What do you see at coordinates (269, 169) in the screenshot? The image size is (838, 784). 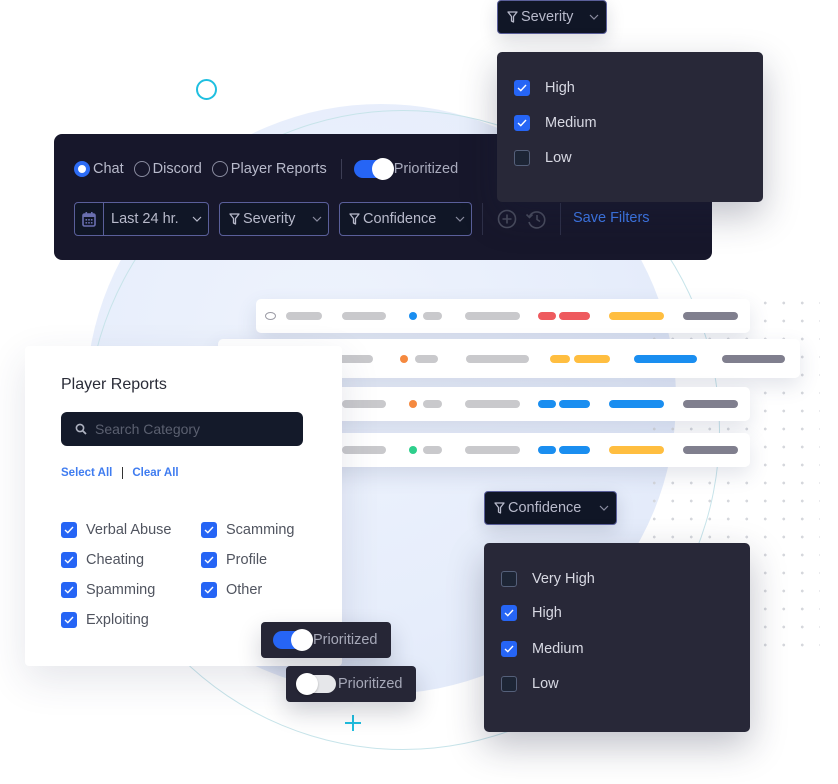 I see `radio-player-reports: Player Reports` at bounding box center [269, 169].